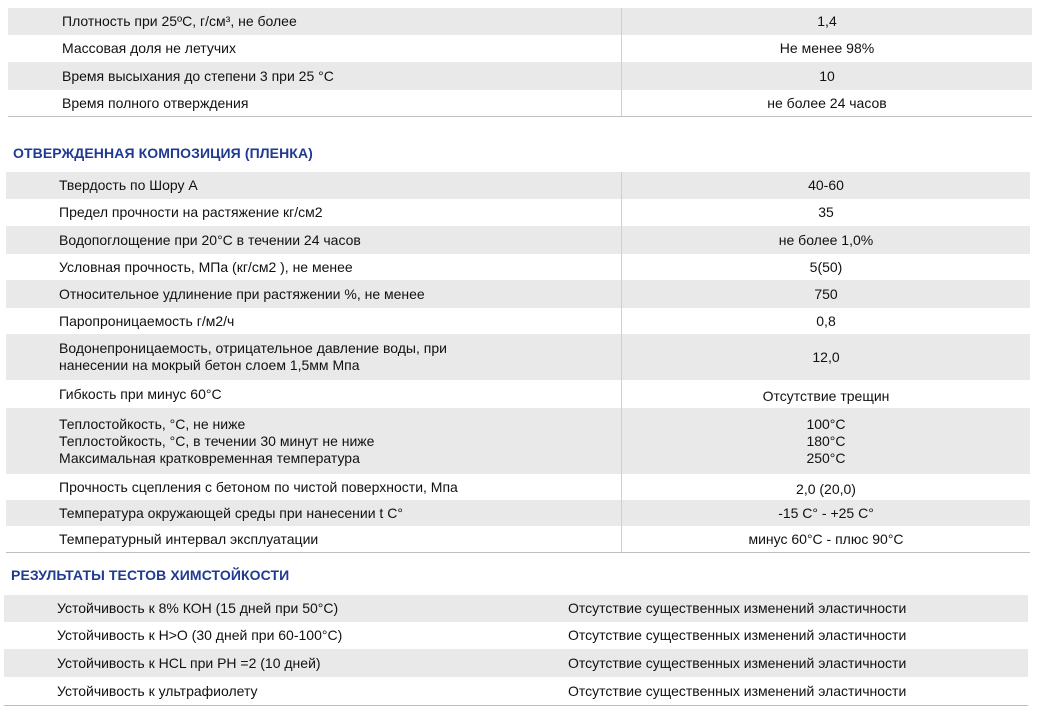 The height and width of the screenshot is (714, 1042). Describe the element at coordinates (189, 662) in the screenshot. I see `test-name: Устойчивость к HCL при РН =2 (10 дней)` at that location.